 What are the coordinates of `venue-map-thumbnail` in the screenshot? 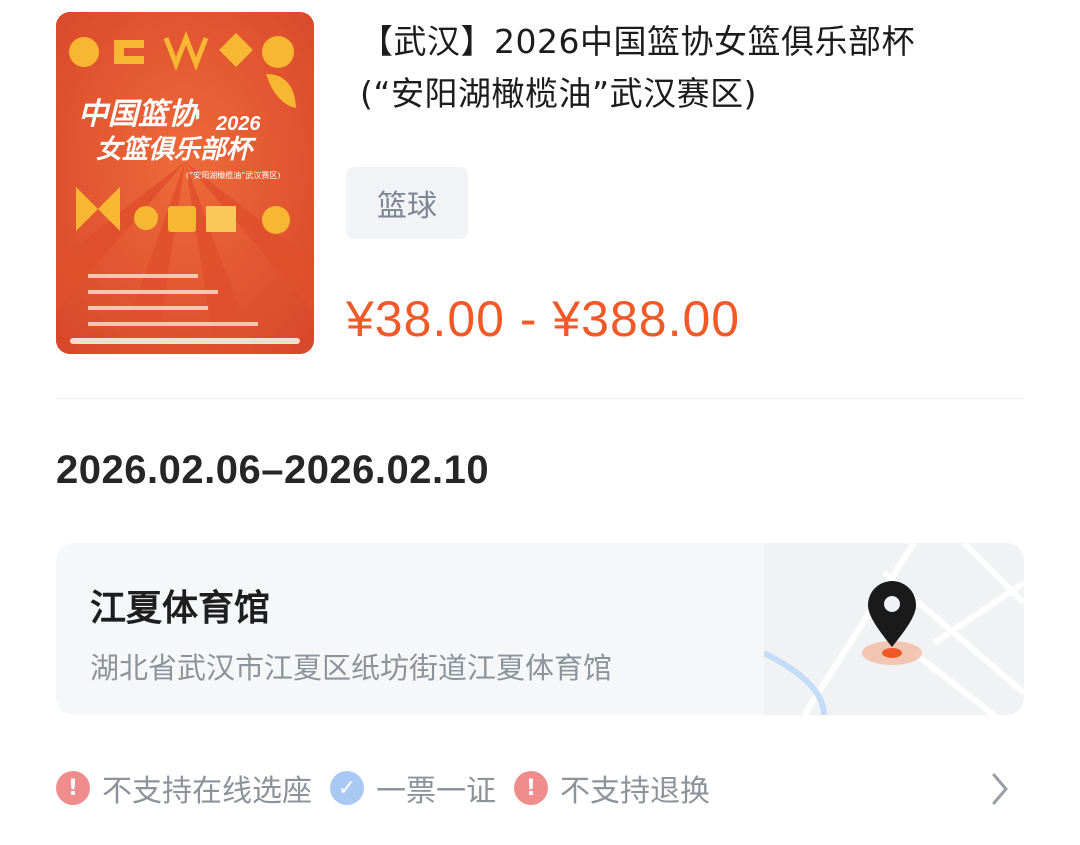 It's located at (894, 629).